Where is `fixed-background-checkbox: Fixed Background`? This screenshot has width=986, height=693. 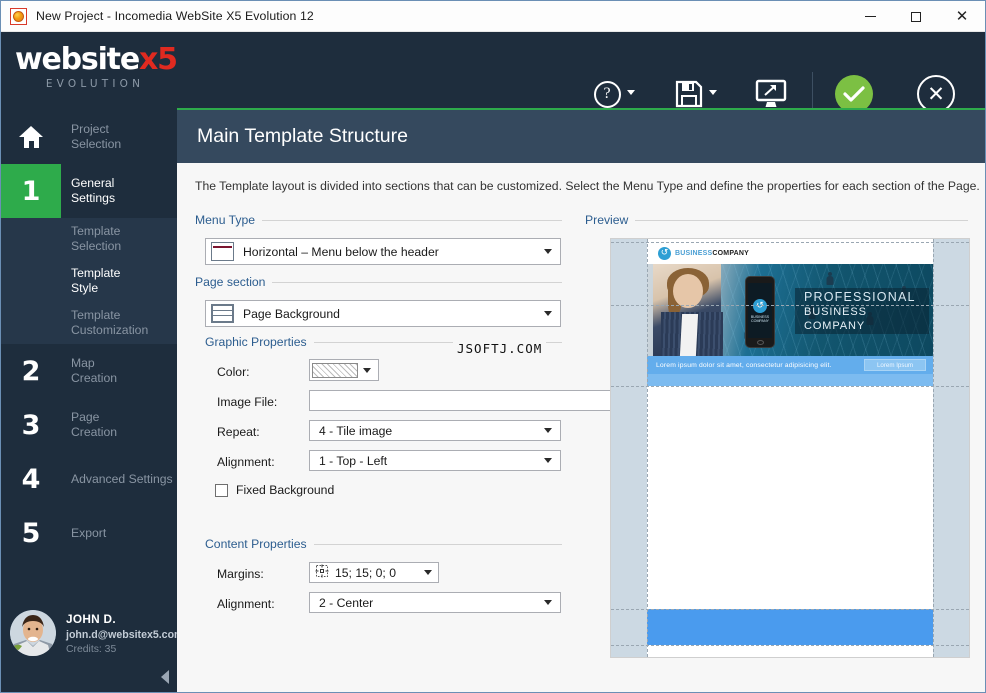
fixed-background-checkbox: Fixed Background is located at coordinates (274, 490).